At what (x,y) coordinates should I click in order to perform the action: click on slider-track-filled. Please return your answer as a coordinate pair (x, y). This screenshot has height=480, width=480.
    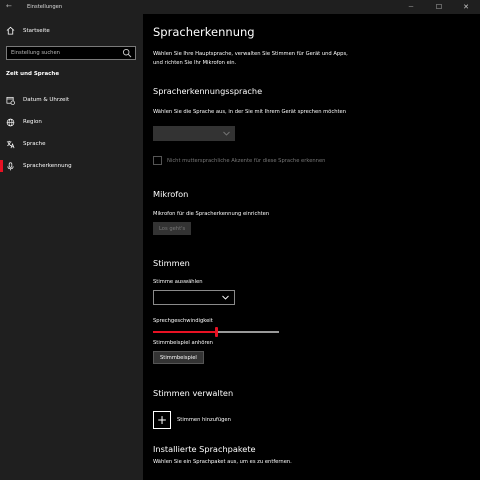
    Looking at the image, I should click on (184, 332).